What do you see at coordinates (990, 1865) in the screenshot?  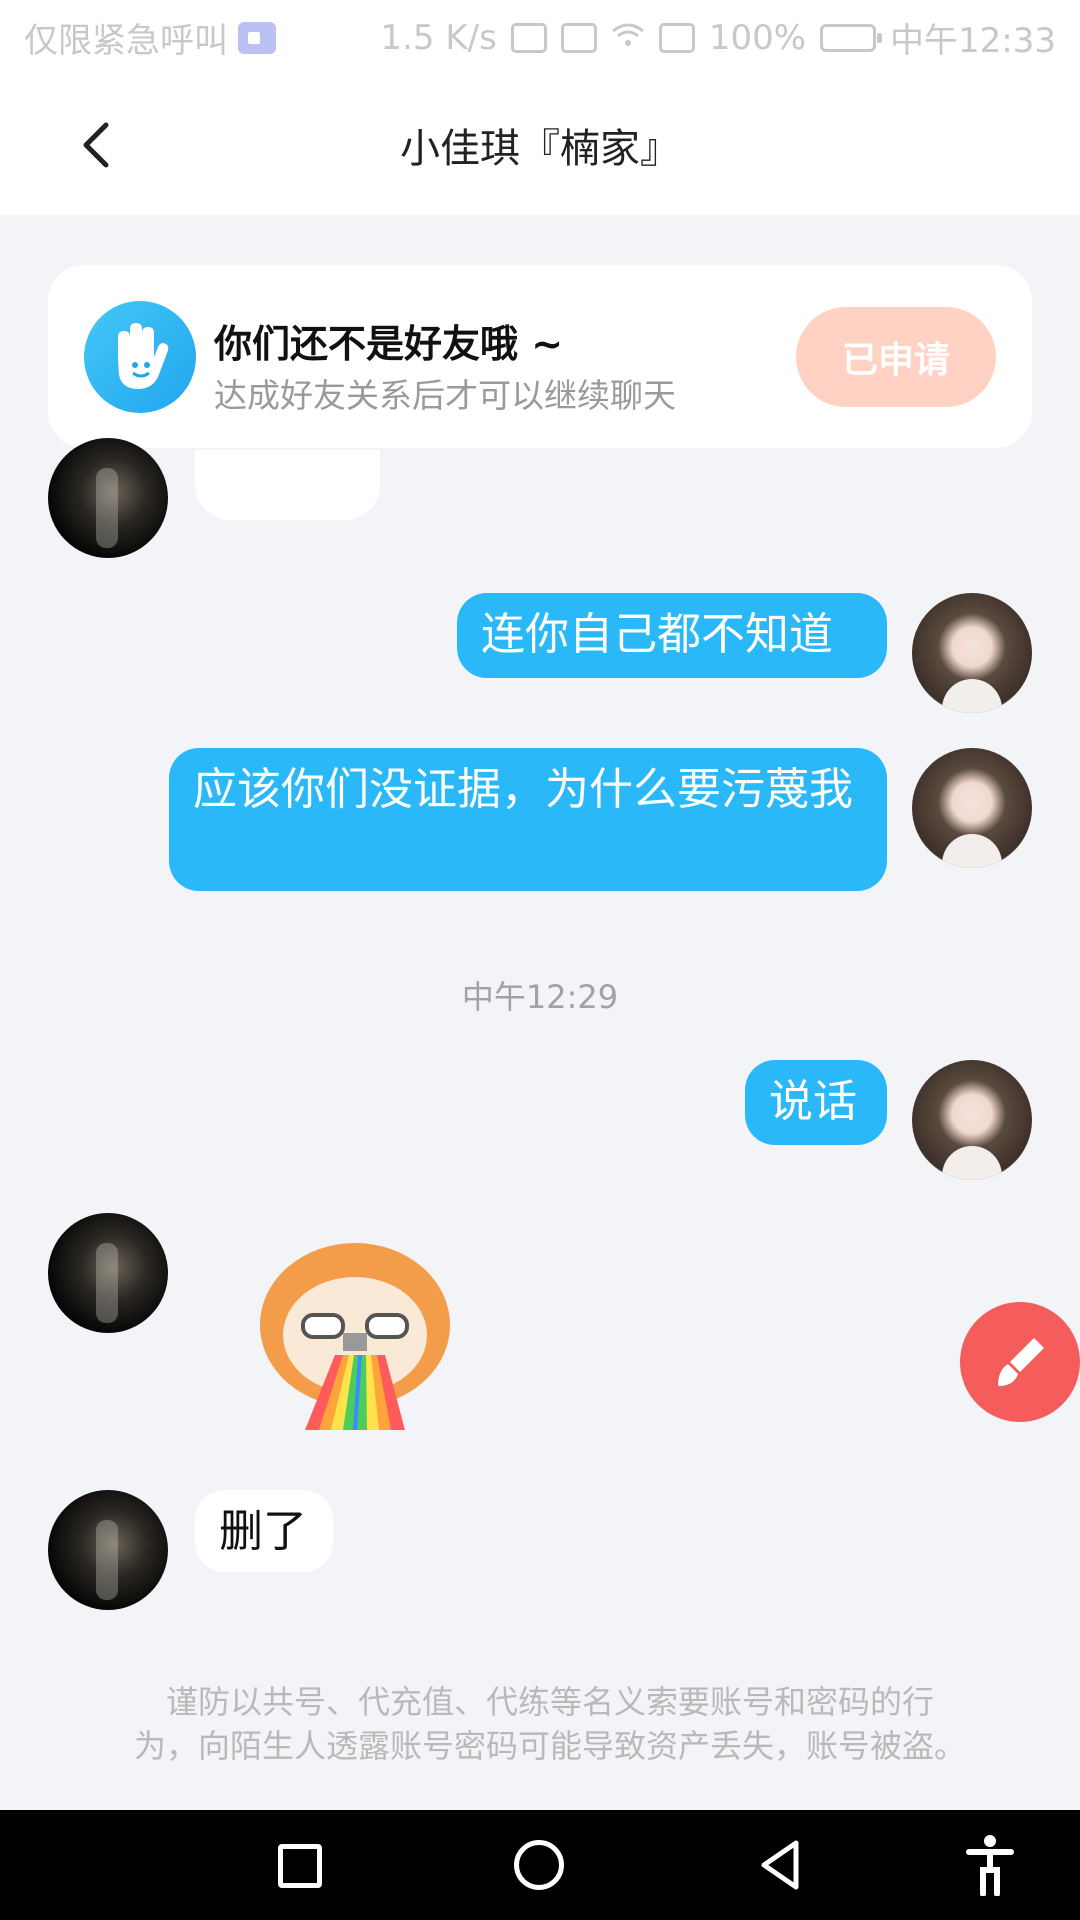 I see `accessibility-icon` at bounding box center [990, 1865].